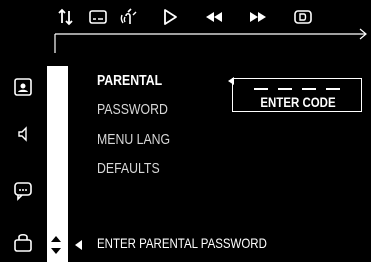 The width and height of the screenshot is (371, 262). I want to click on code-entry-label: ENTER CODE, so click(298, 102).